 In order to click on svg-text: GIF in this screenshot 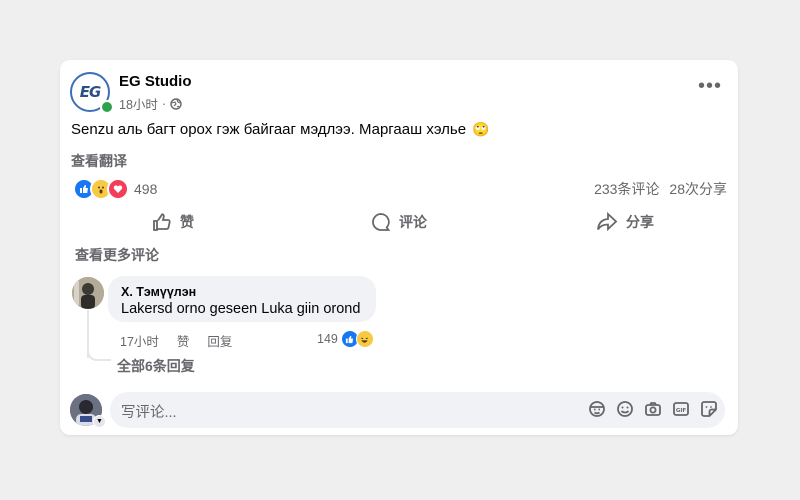, I will do `click(681, 411)`.